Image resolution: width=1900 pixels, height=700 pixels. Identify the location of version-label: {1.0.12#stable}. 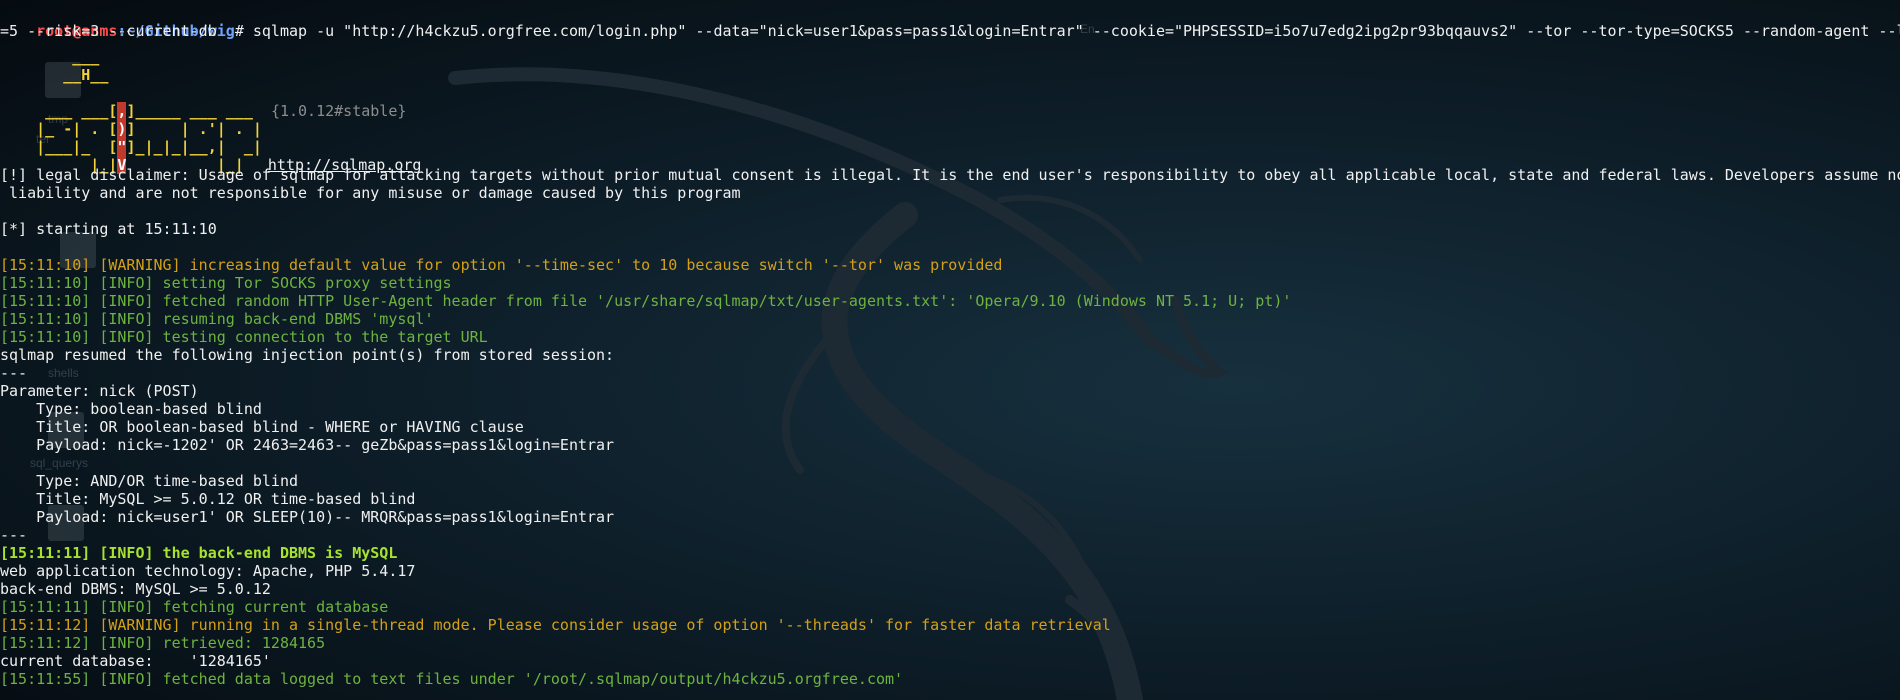
(338, 111).